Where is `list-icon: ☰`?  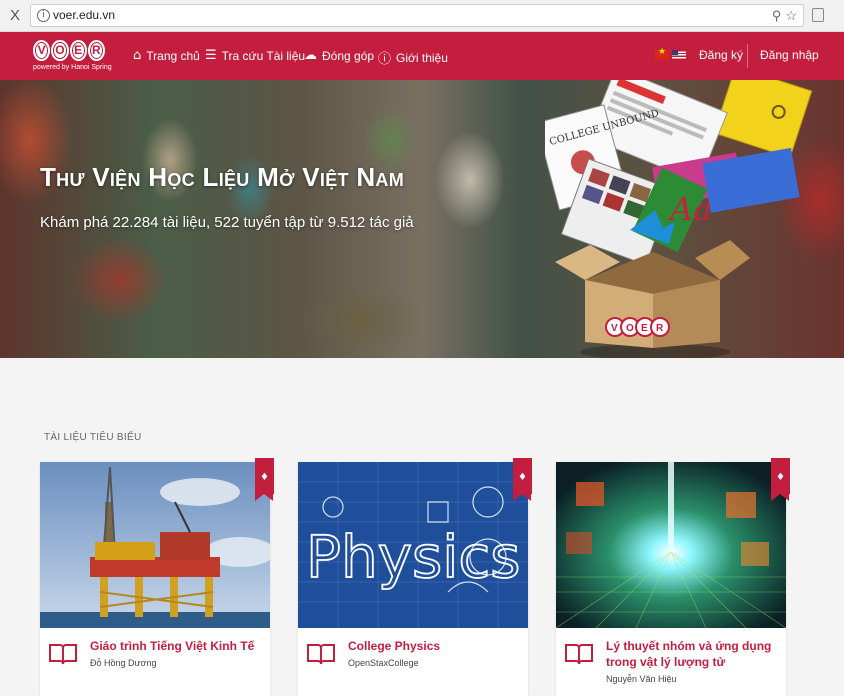
list-icon: ☰ is located at coordinates (211, 55).